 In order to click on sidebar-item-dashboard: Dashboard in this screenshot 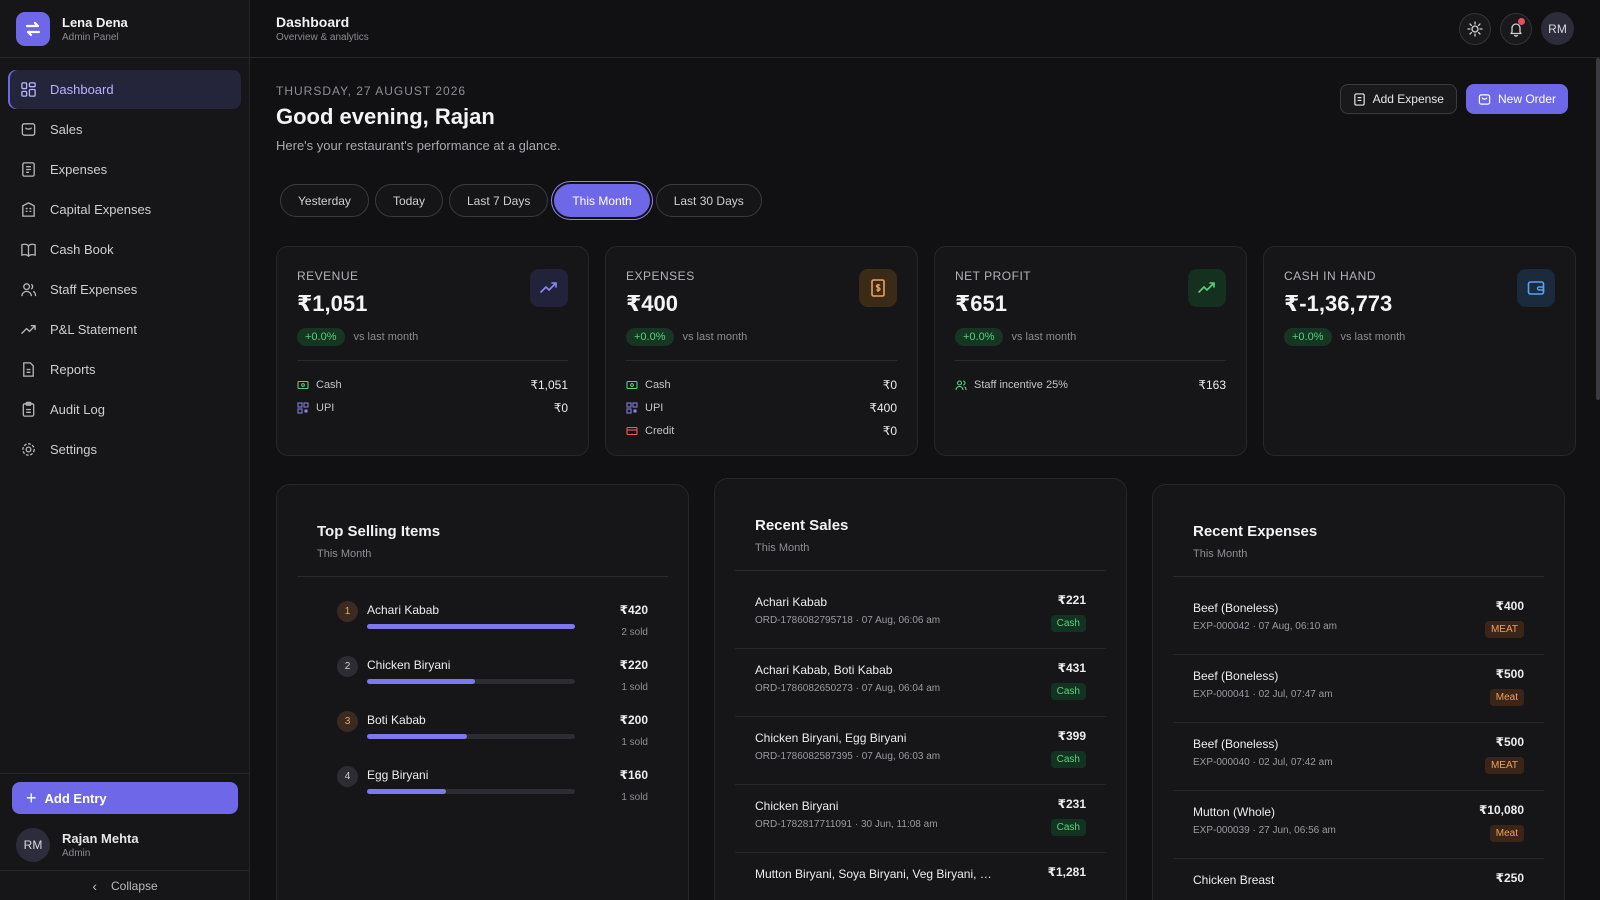, I will do `click(124, 89)`.